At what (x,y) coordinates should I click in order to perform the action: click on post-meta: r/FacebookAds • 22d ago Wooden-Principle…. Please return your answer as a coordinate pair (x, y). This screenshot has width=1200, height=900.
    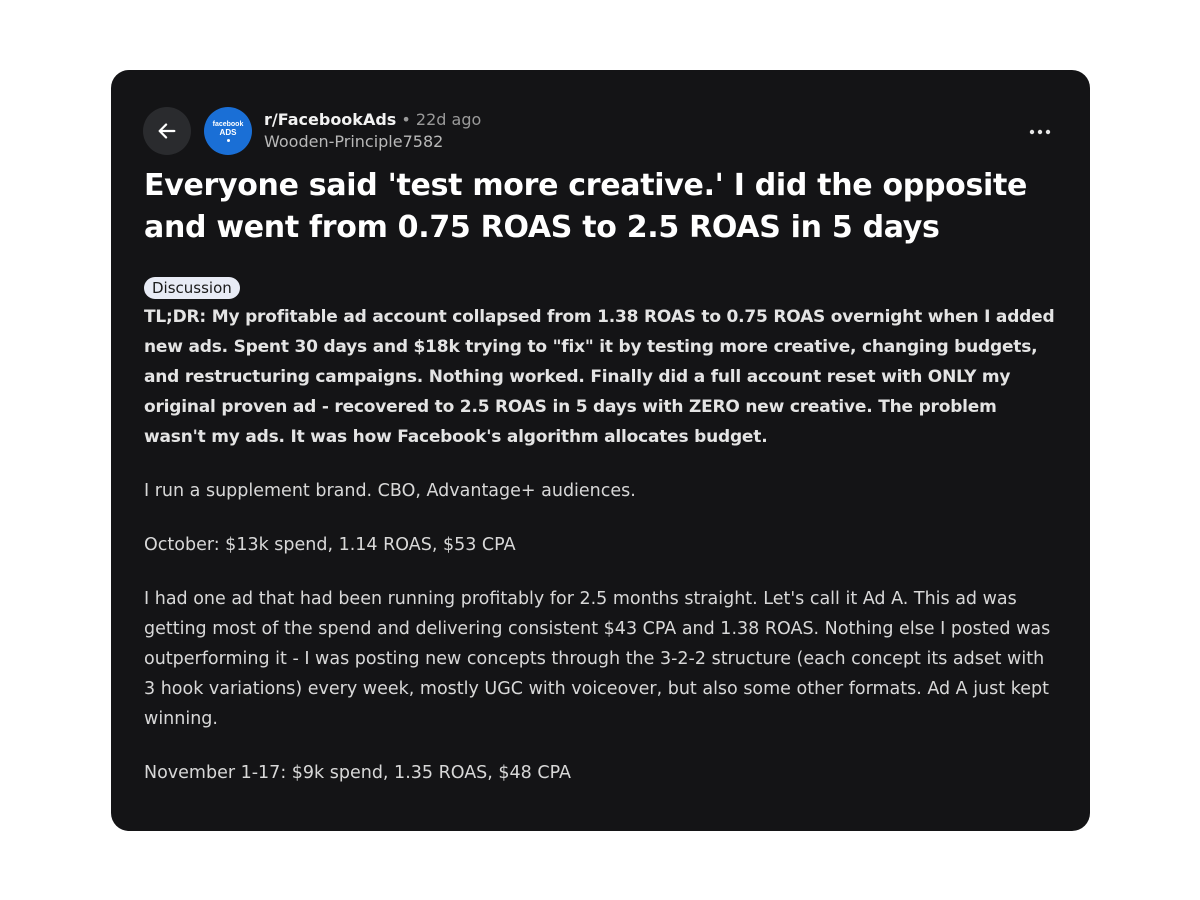
    Looking at the image, I should click on (372, 131).